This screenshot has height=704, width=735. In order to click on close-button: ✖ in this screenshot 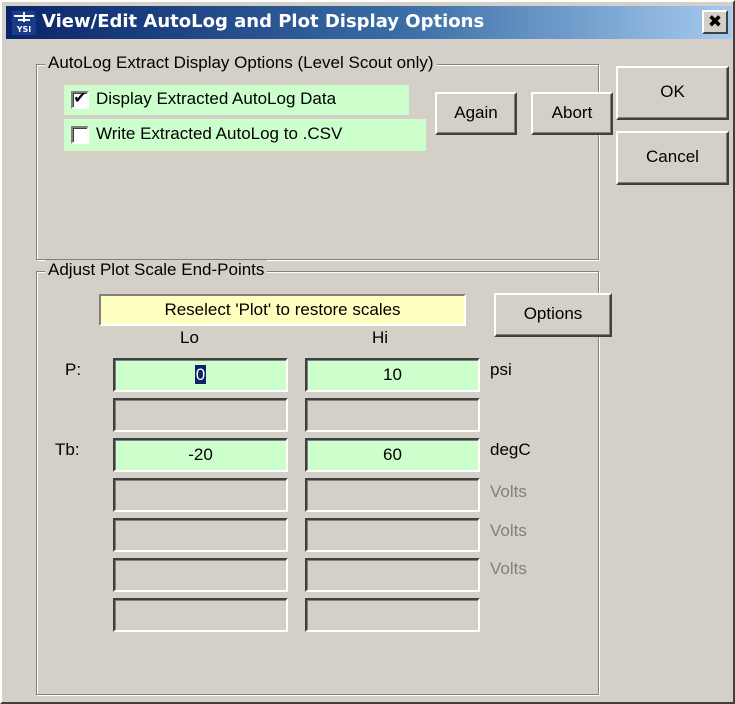, I will do `click(715, 22)`.